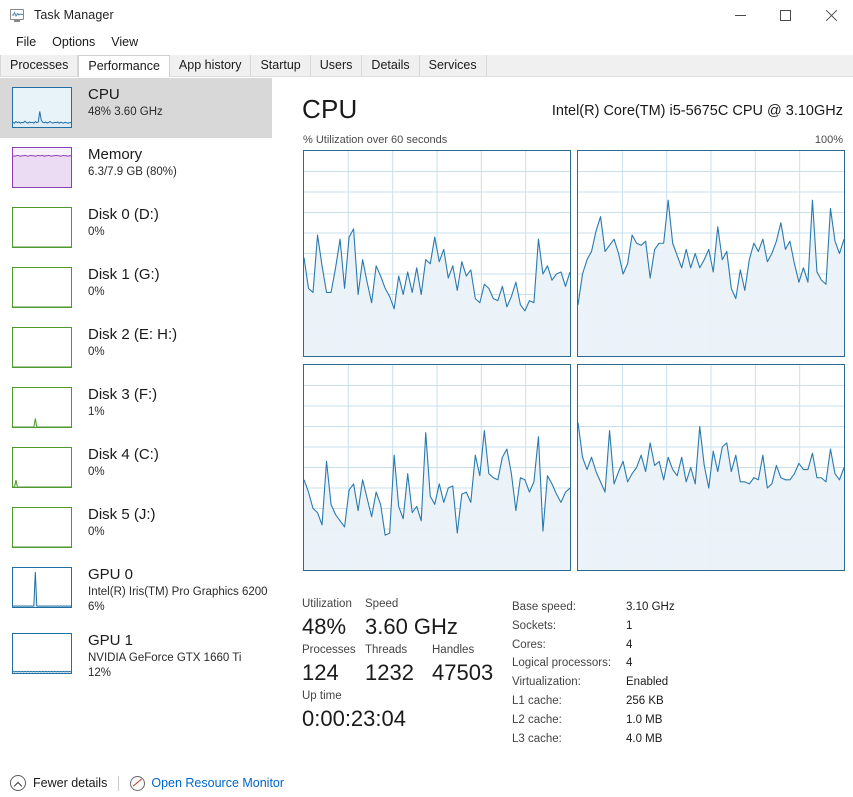 The width and height of the screenshot is (853, 797). I want to click on open-resource-monitor-link: Open Resource Monitor, so click(207, 783).